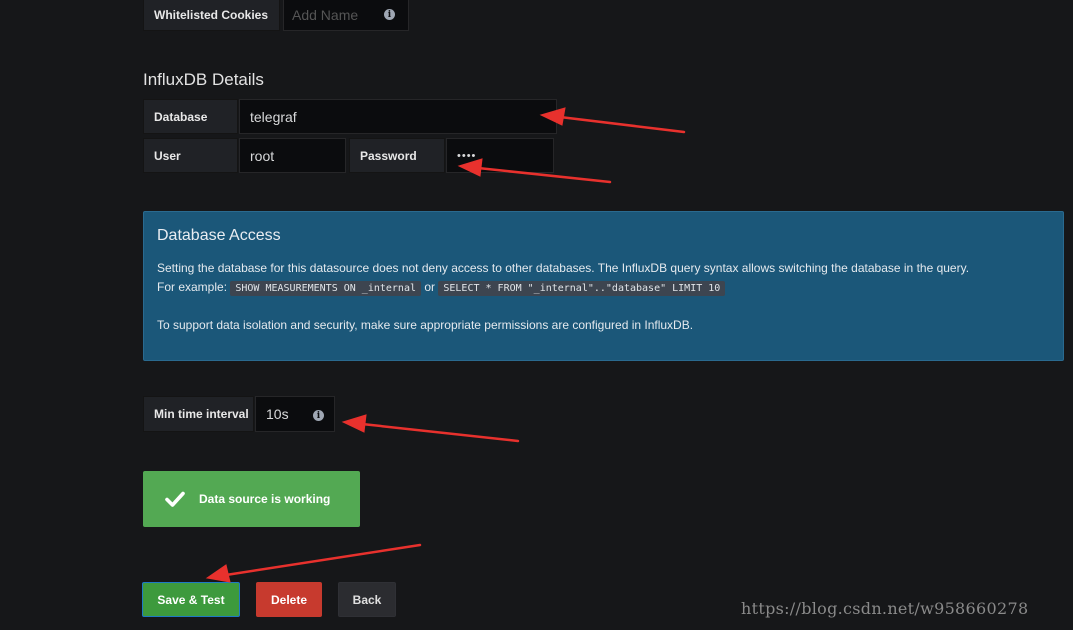  I want to click on arrow-database, so click(622, 124).